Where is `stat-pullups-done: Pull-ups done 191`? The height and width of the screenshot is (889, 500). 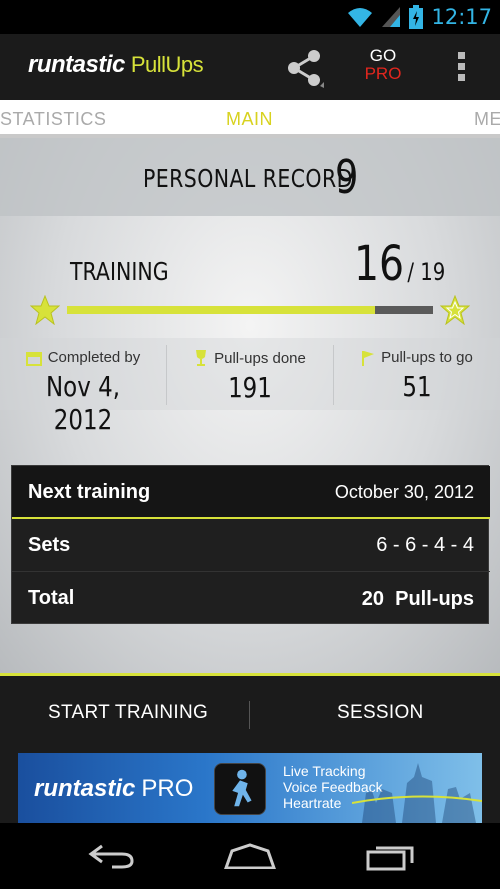
stat-pullups-done: Pull-ups done 191 is located at coordinates (250, 376).